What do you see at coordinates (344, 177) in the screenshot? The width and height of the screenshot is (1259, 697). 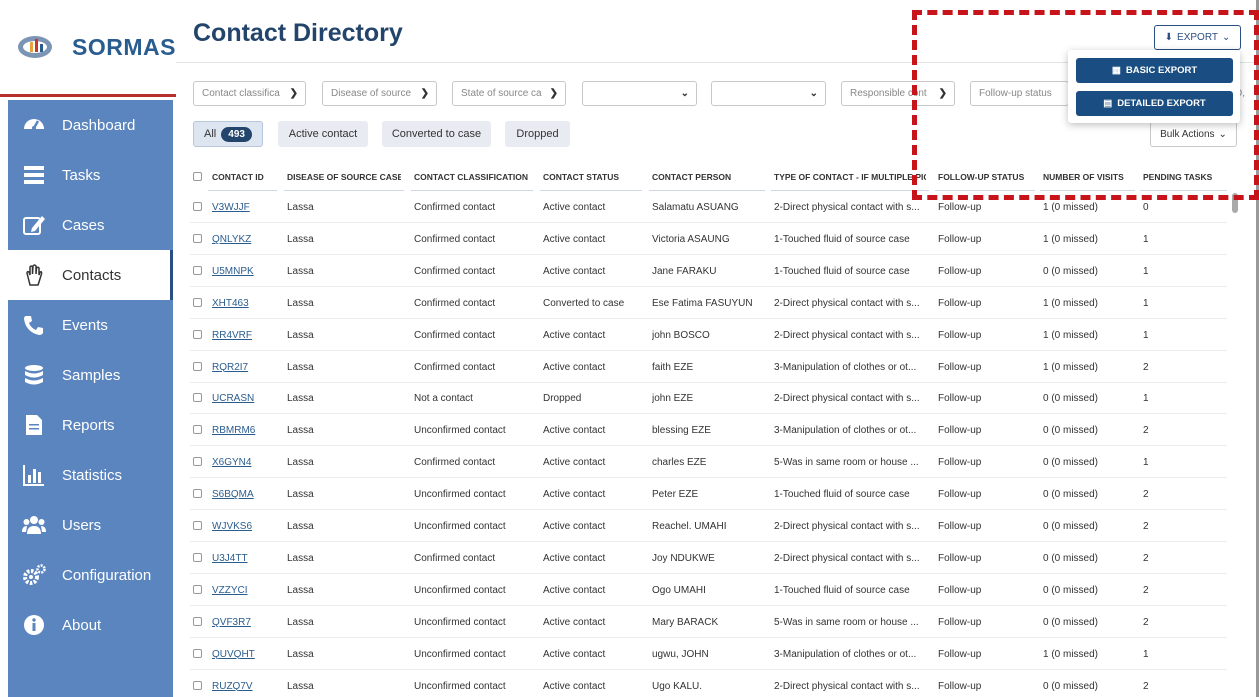 I see `column-header: DISEASE OF SOURCE CASE` at bounding box center [344, 177].